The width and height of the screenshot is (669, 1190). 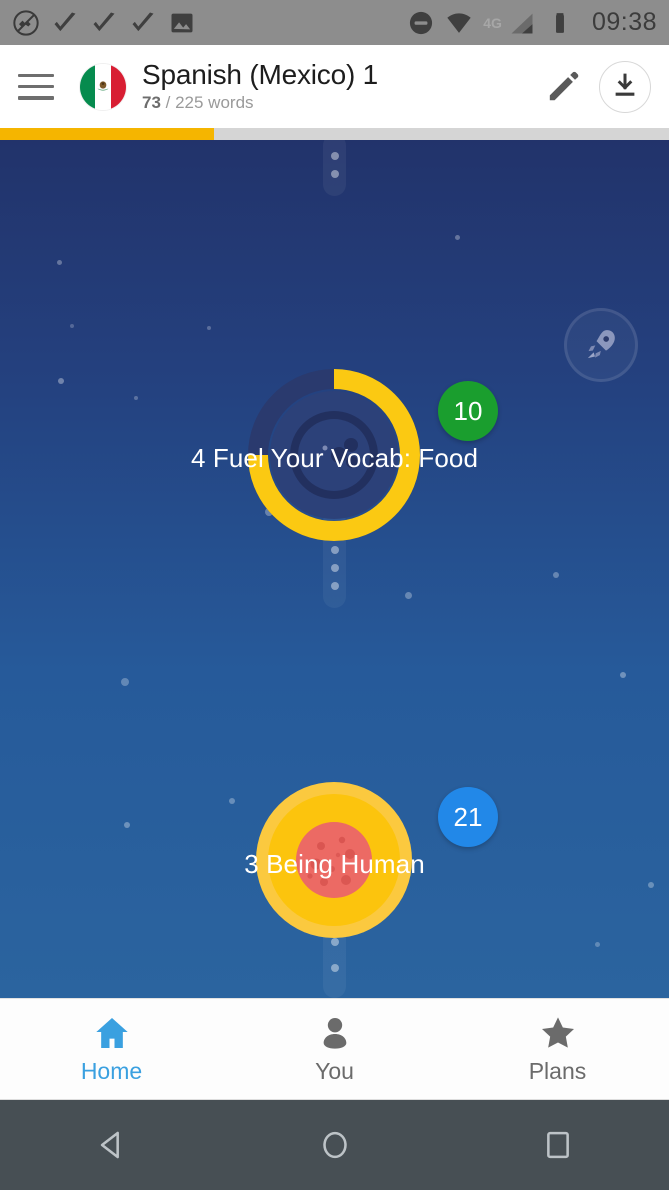 I want to click on nav-label-plans: Plans, so click(x=557, y=1071).